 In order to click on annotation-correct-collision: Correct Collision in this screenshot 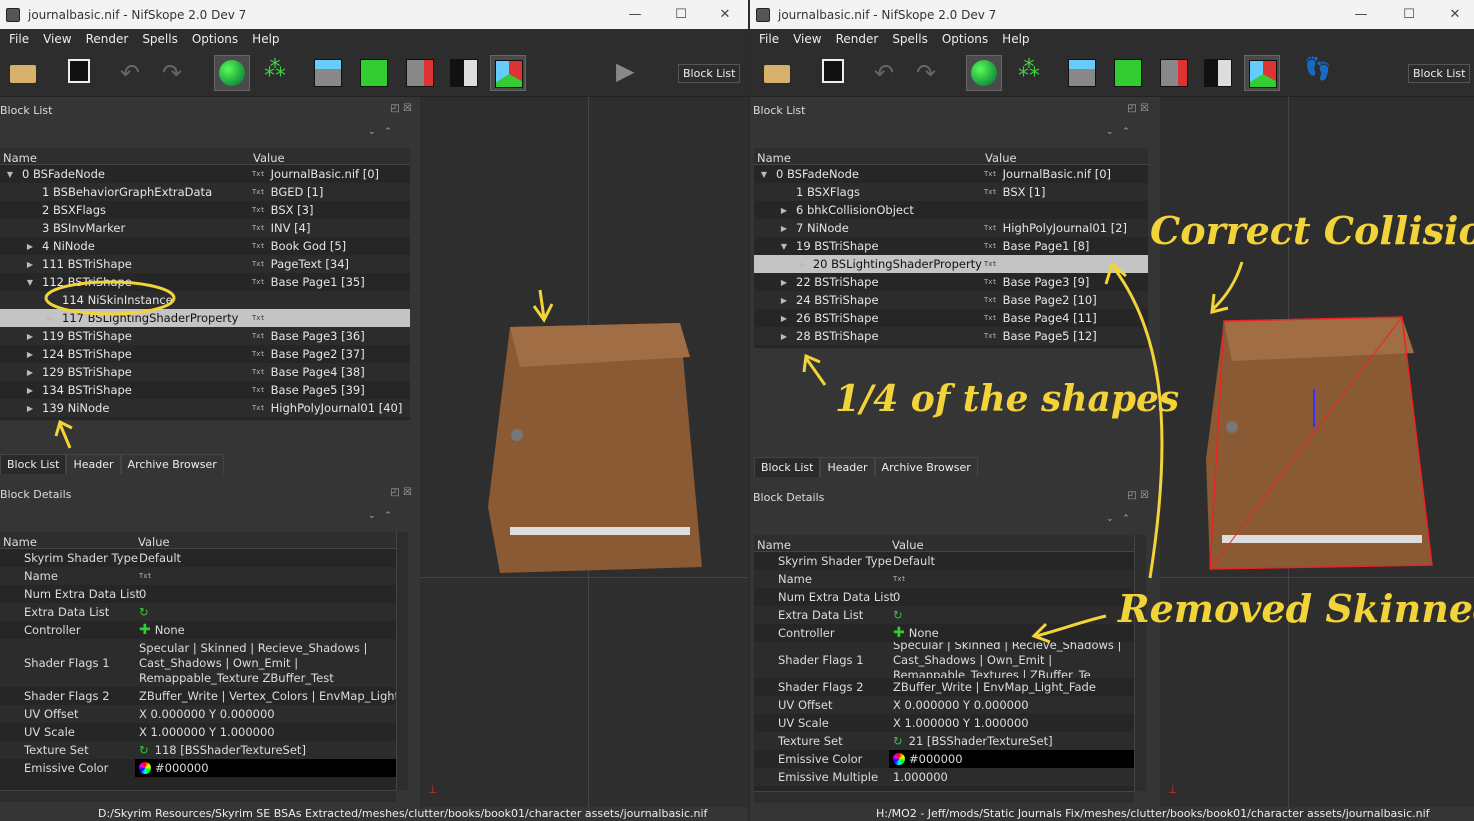, I will do `click(1312, 230)`.